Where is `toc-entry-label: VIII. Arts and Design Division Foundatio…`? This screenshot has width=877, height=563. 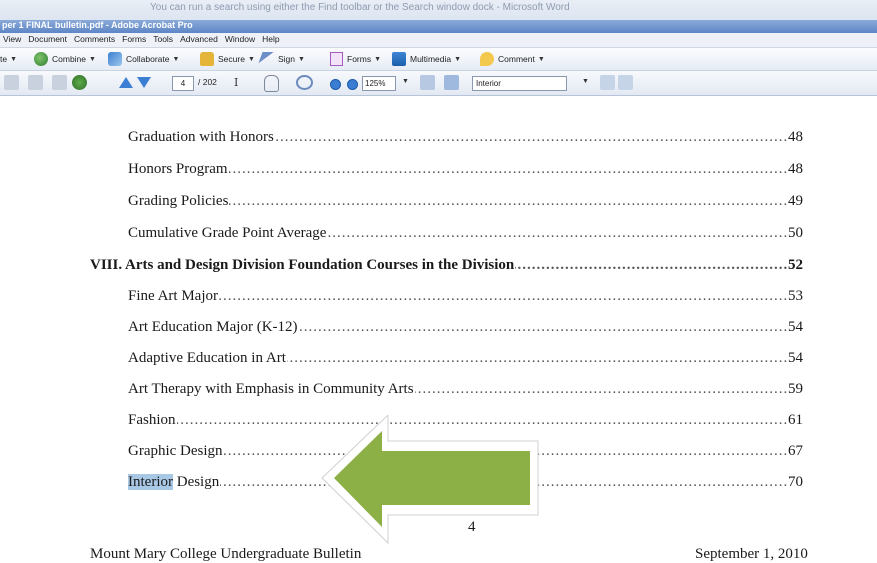
toc-entry-label: VIII. Arts and Design Division Foundatio… is located at coordinates (303, 265).